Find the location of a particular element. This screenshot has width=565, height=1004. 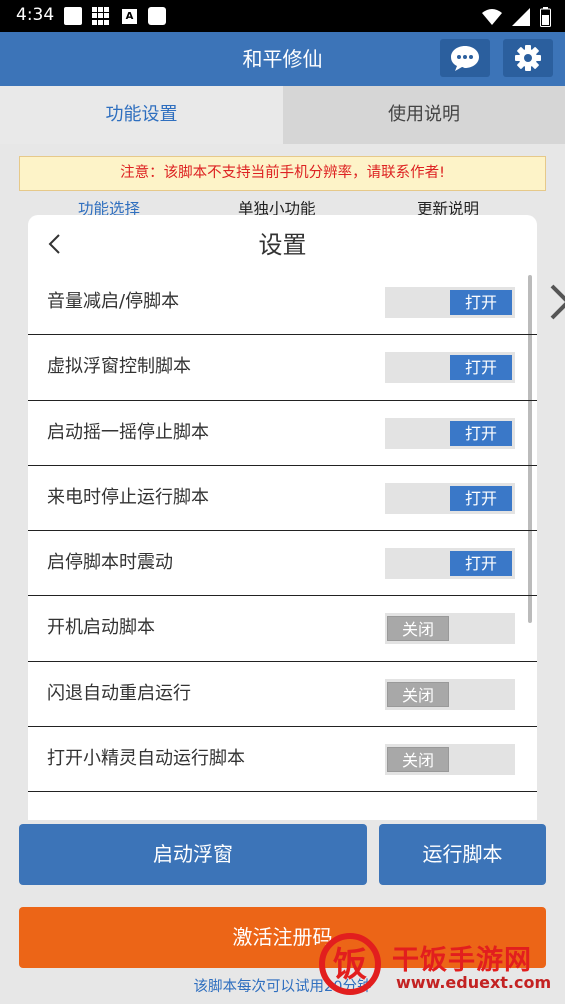

setting-label: 启停脚本时震动 is located at coordinates (110, 563).